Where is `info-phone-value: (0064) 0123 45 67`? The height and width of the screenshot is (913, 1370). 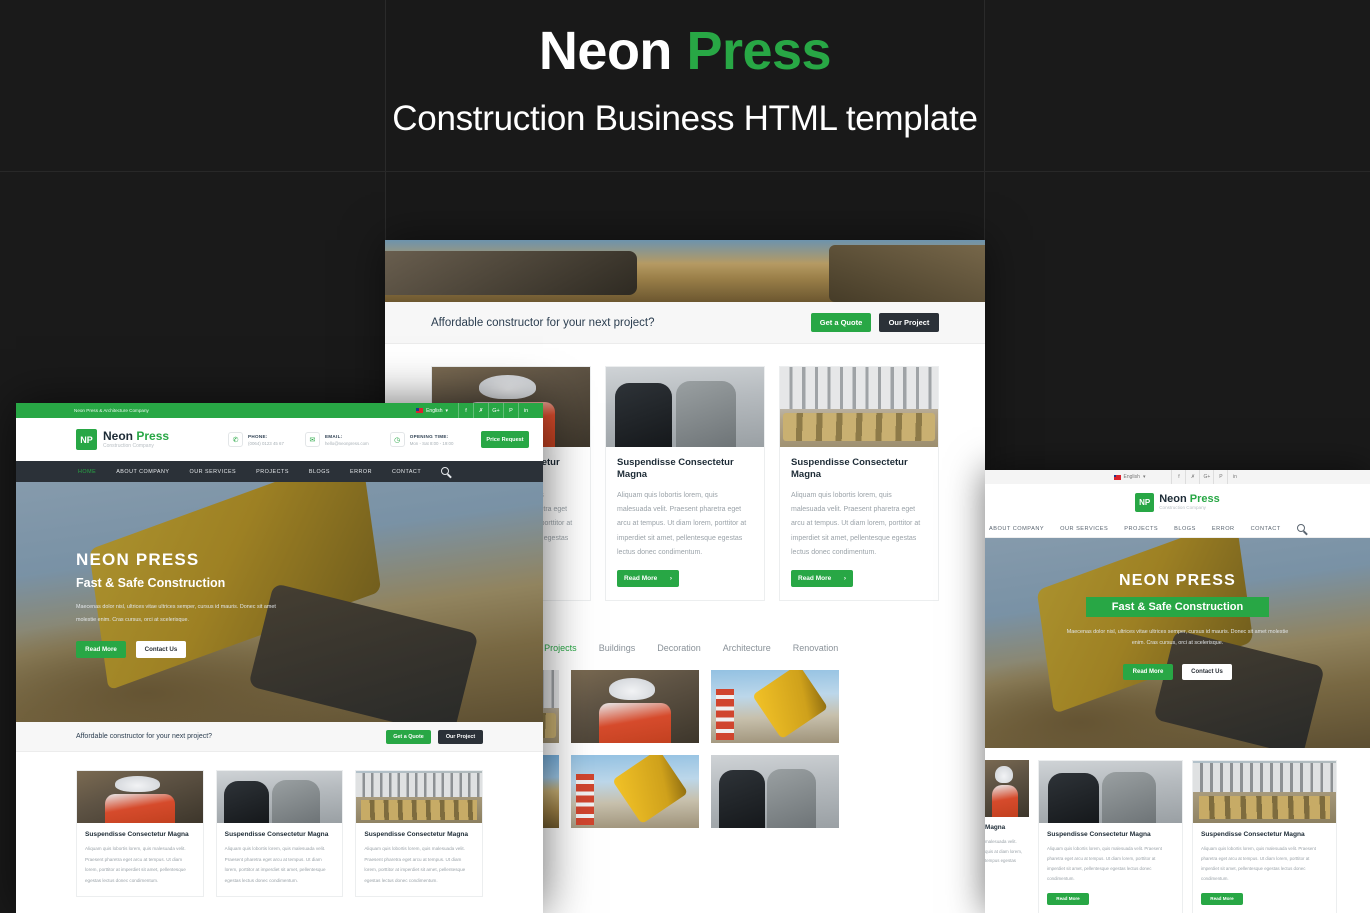
info-phone-value: (0064) 0123 45 67 is located at coordinates (266, 443).